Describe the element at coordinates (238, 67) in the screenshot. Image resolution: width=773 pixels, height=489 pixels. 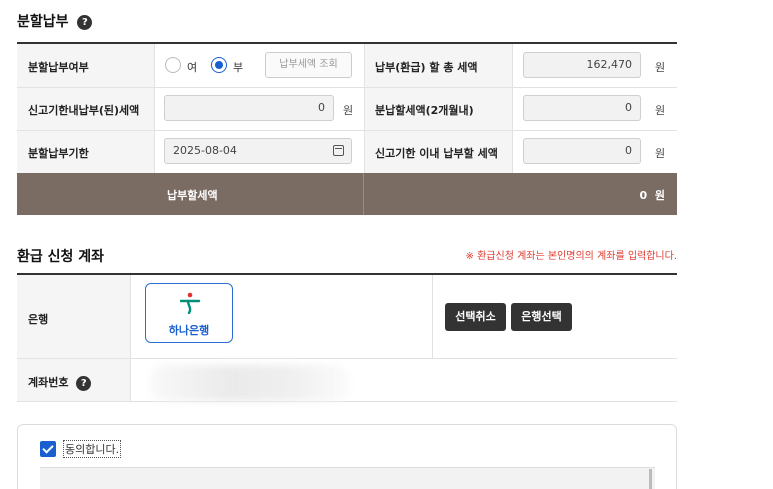
I see `radio-no-label: 부` at that location.